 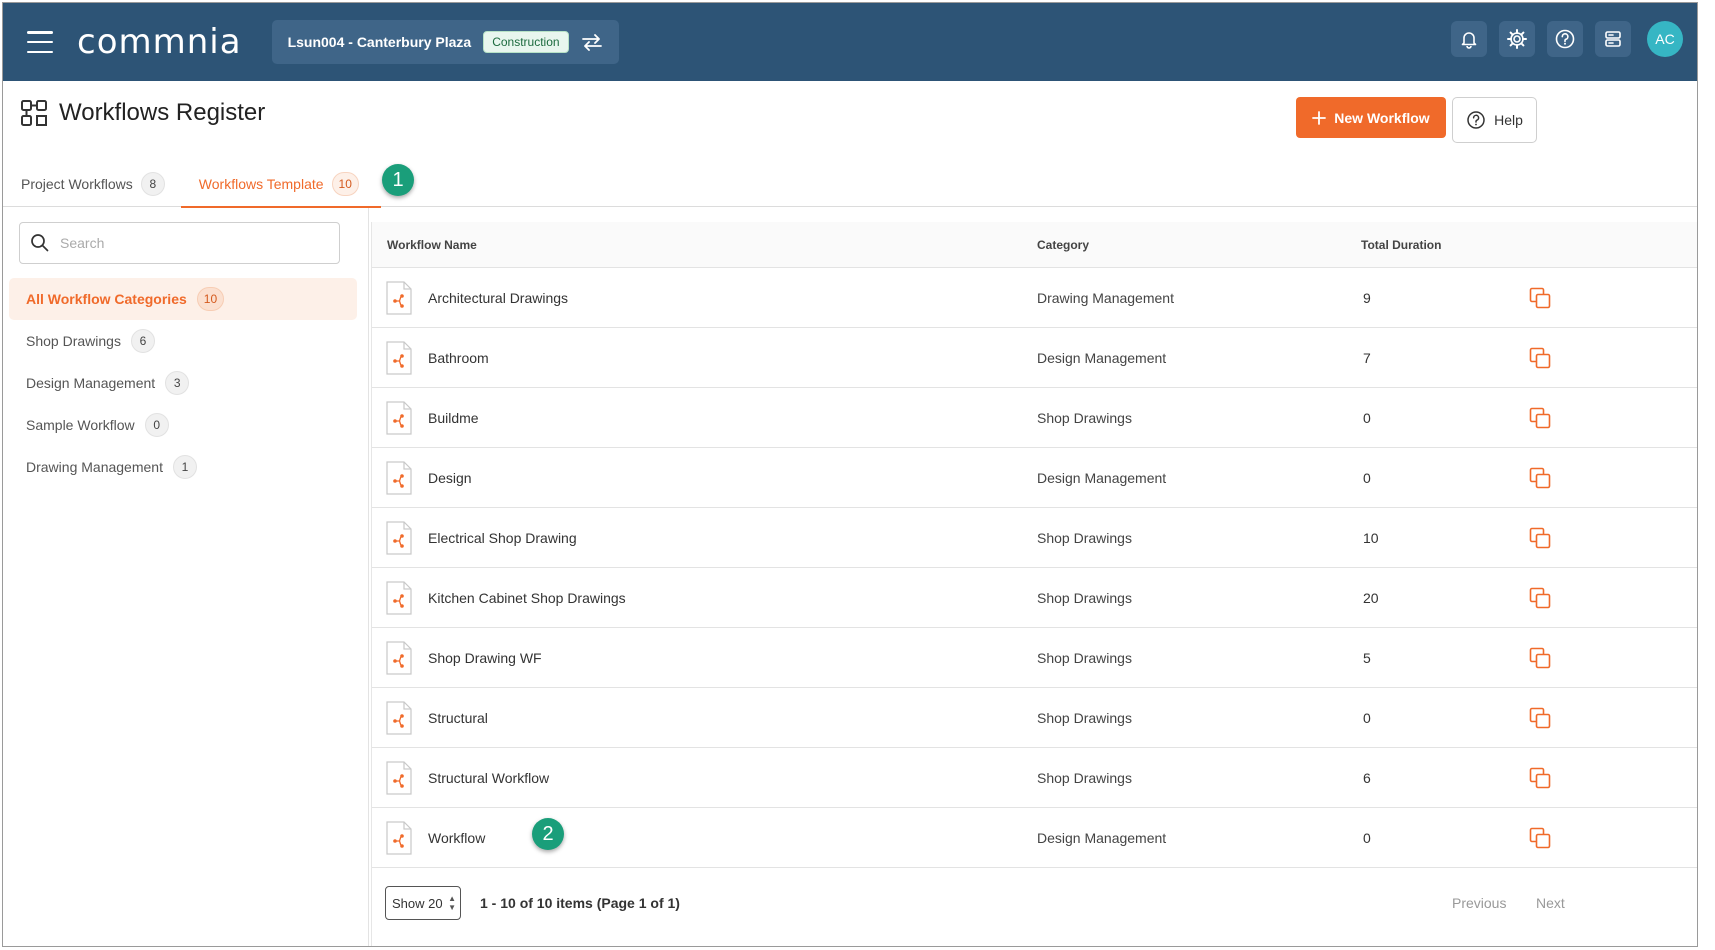 What do you see at coordinates (488, 778) in the screenshot?
I see `workflow-name: Structural Workflow` at bounding box center [488, 778].